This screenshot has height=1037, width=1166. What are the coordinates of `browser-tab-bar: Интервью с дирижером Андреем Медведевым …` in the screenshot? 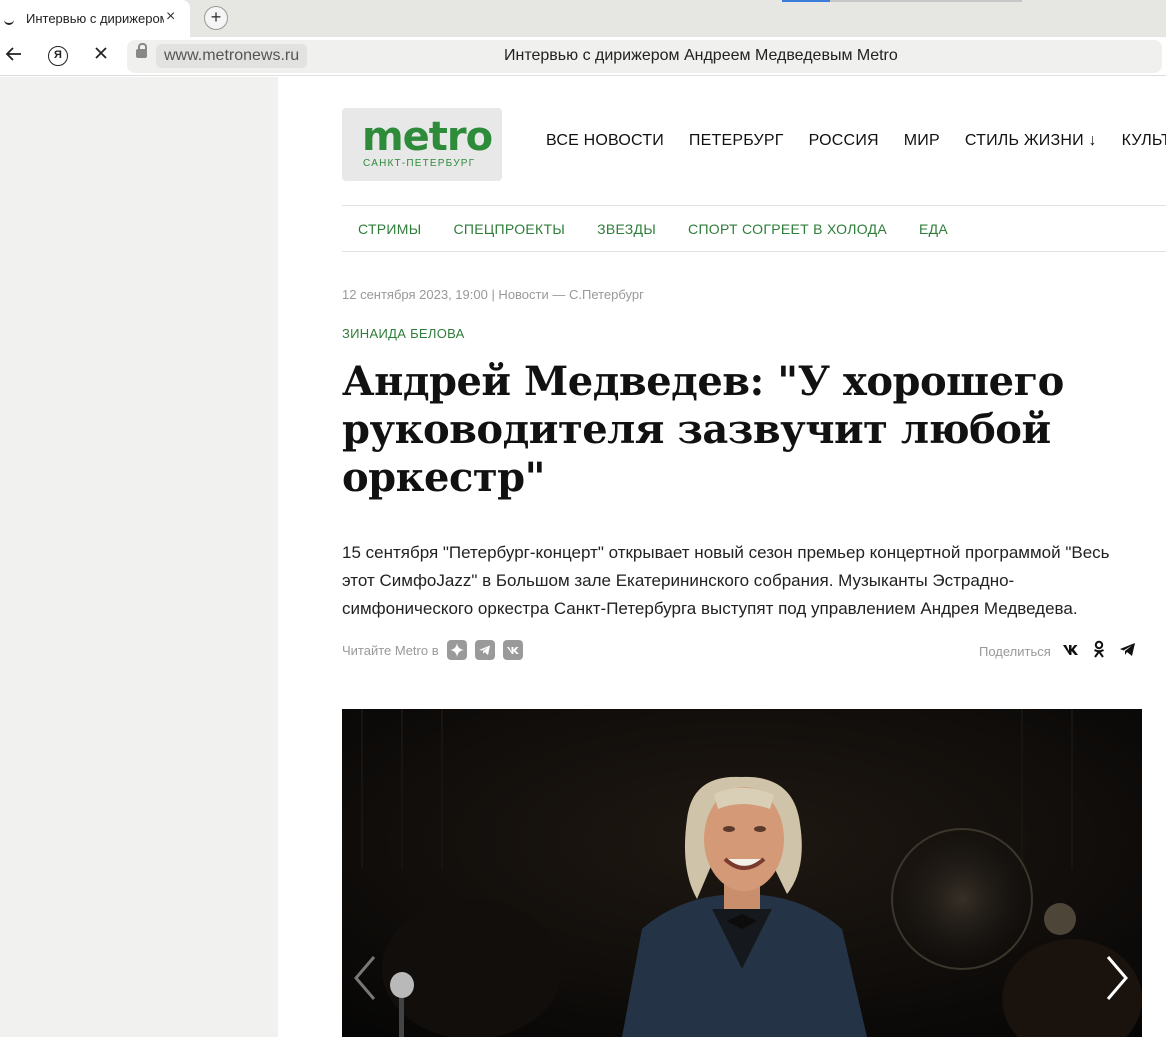 It's located at (583, 18).